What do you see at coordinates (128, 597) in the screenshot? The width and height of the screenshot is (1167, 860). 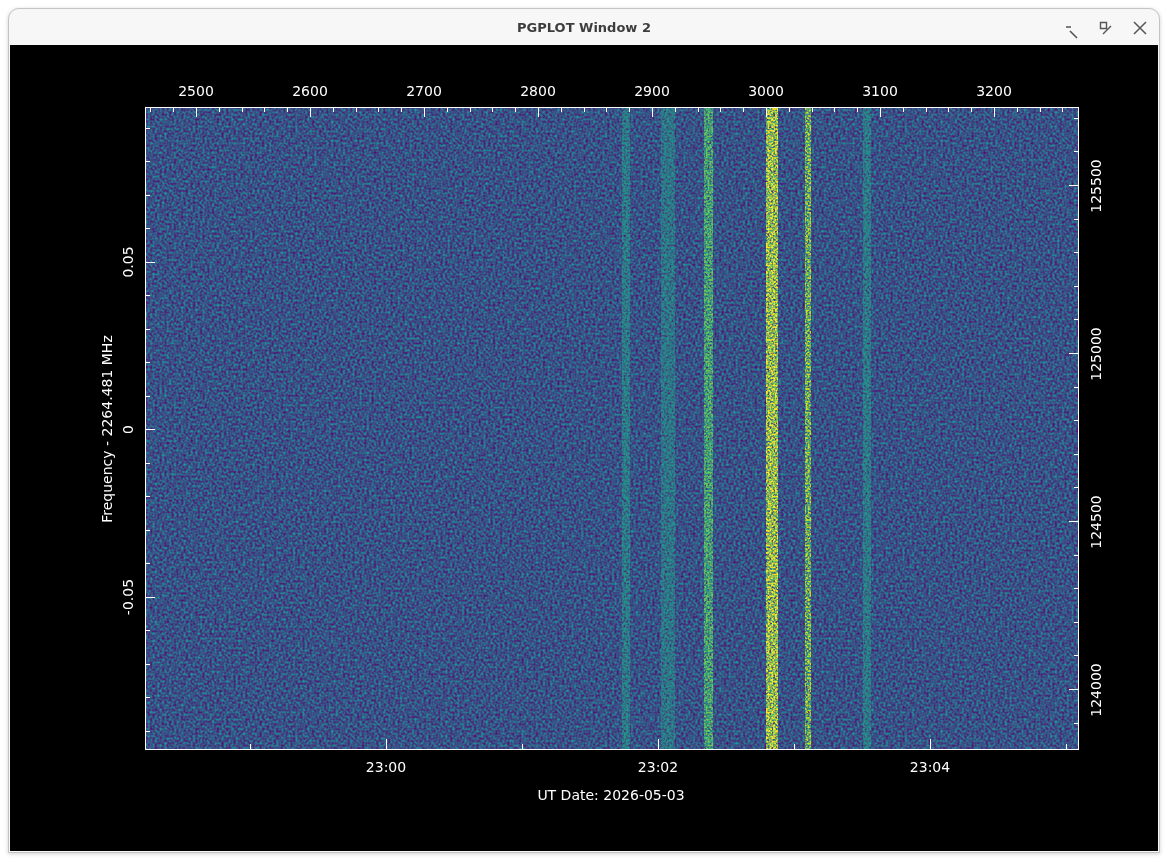 I see `axis-tick-label: -0.05` at bounding box center [128, 597].